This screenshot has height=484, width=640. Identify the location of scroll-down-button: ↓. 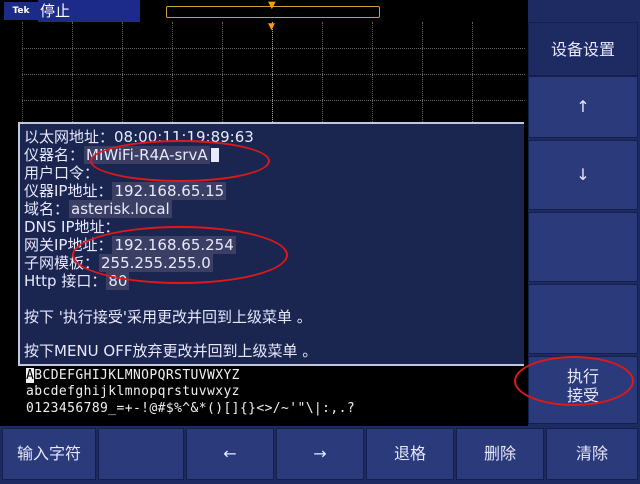
(583, 175).